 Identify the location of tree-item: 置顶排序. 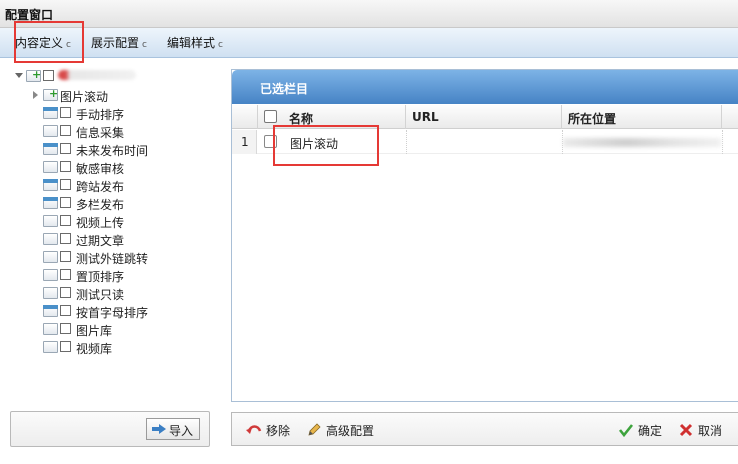
(100, 275).